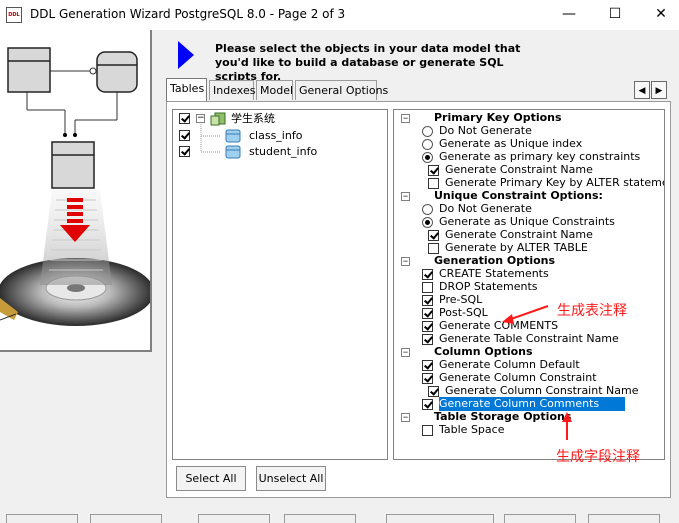  I want to click on tree-root-label: 学生系统, so click(253, 118).